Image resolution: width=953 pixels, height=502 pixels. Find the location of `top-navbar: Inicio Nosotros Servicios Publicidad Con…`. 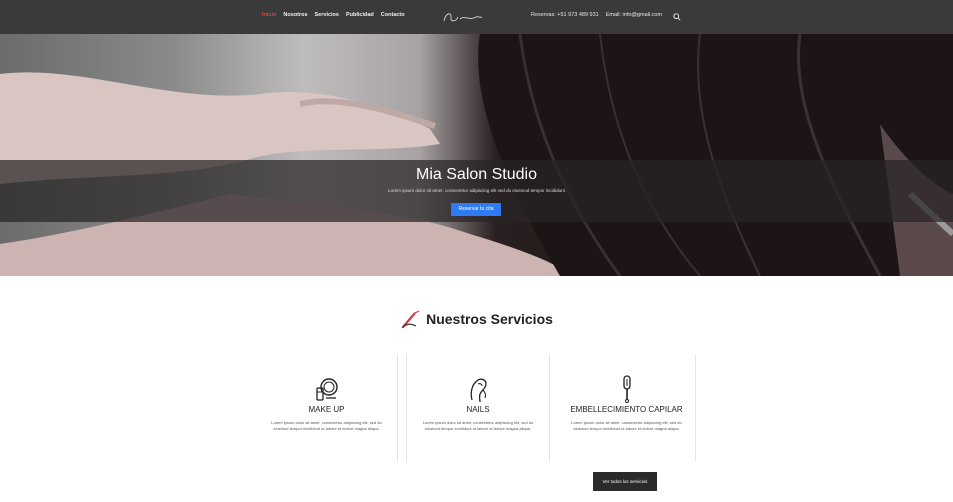

top-navbar: Inicio Nosotros Servicios Publicidad Con… is located at coordinates (476, 17).